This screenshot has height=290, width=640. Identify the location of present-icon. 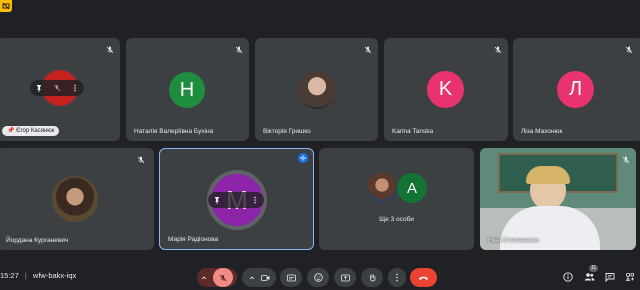
(6, 6).